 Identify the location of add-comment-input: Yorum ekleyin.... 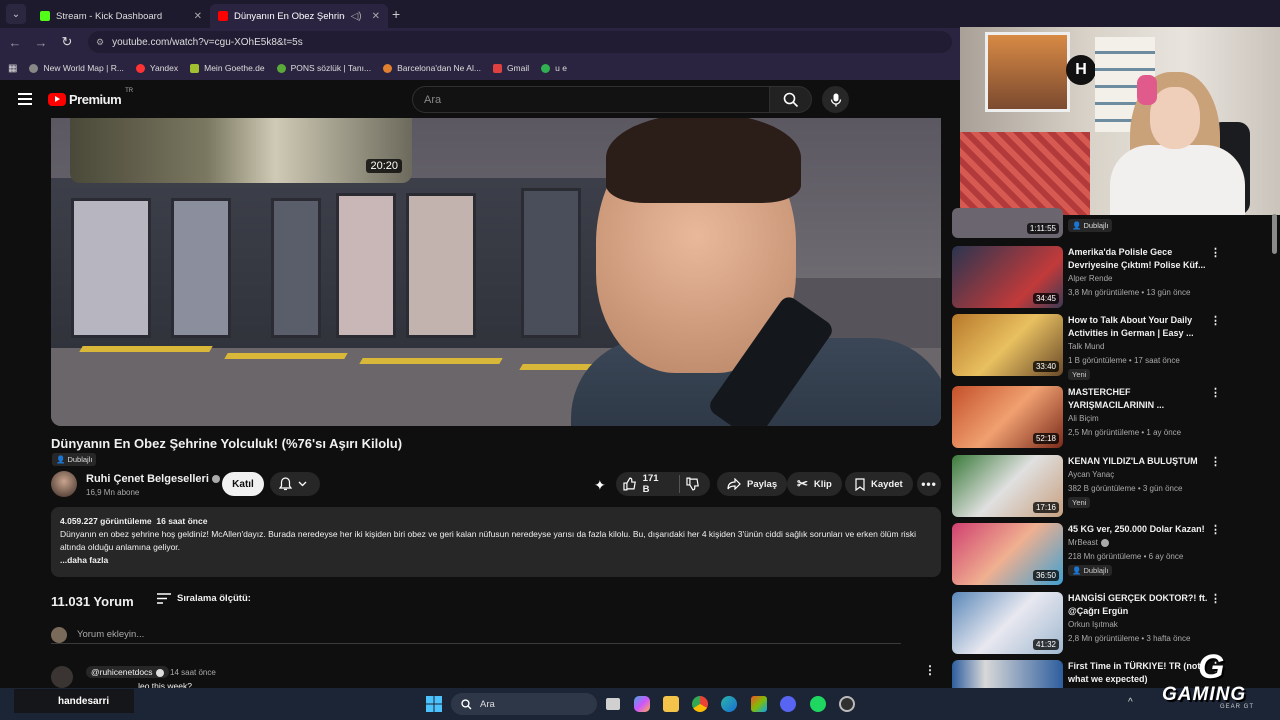
(110, 634).